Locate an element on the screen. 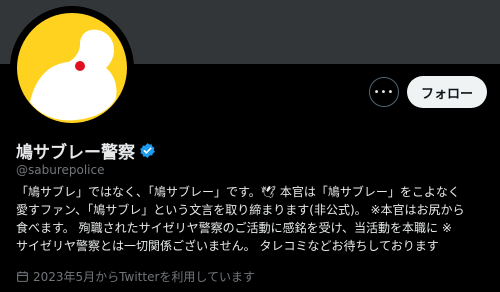 This screenshot has height=292, width=500. profile-handle: @saburepolice is located at coordinates (60, 170).